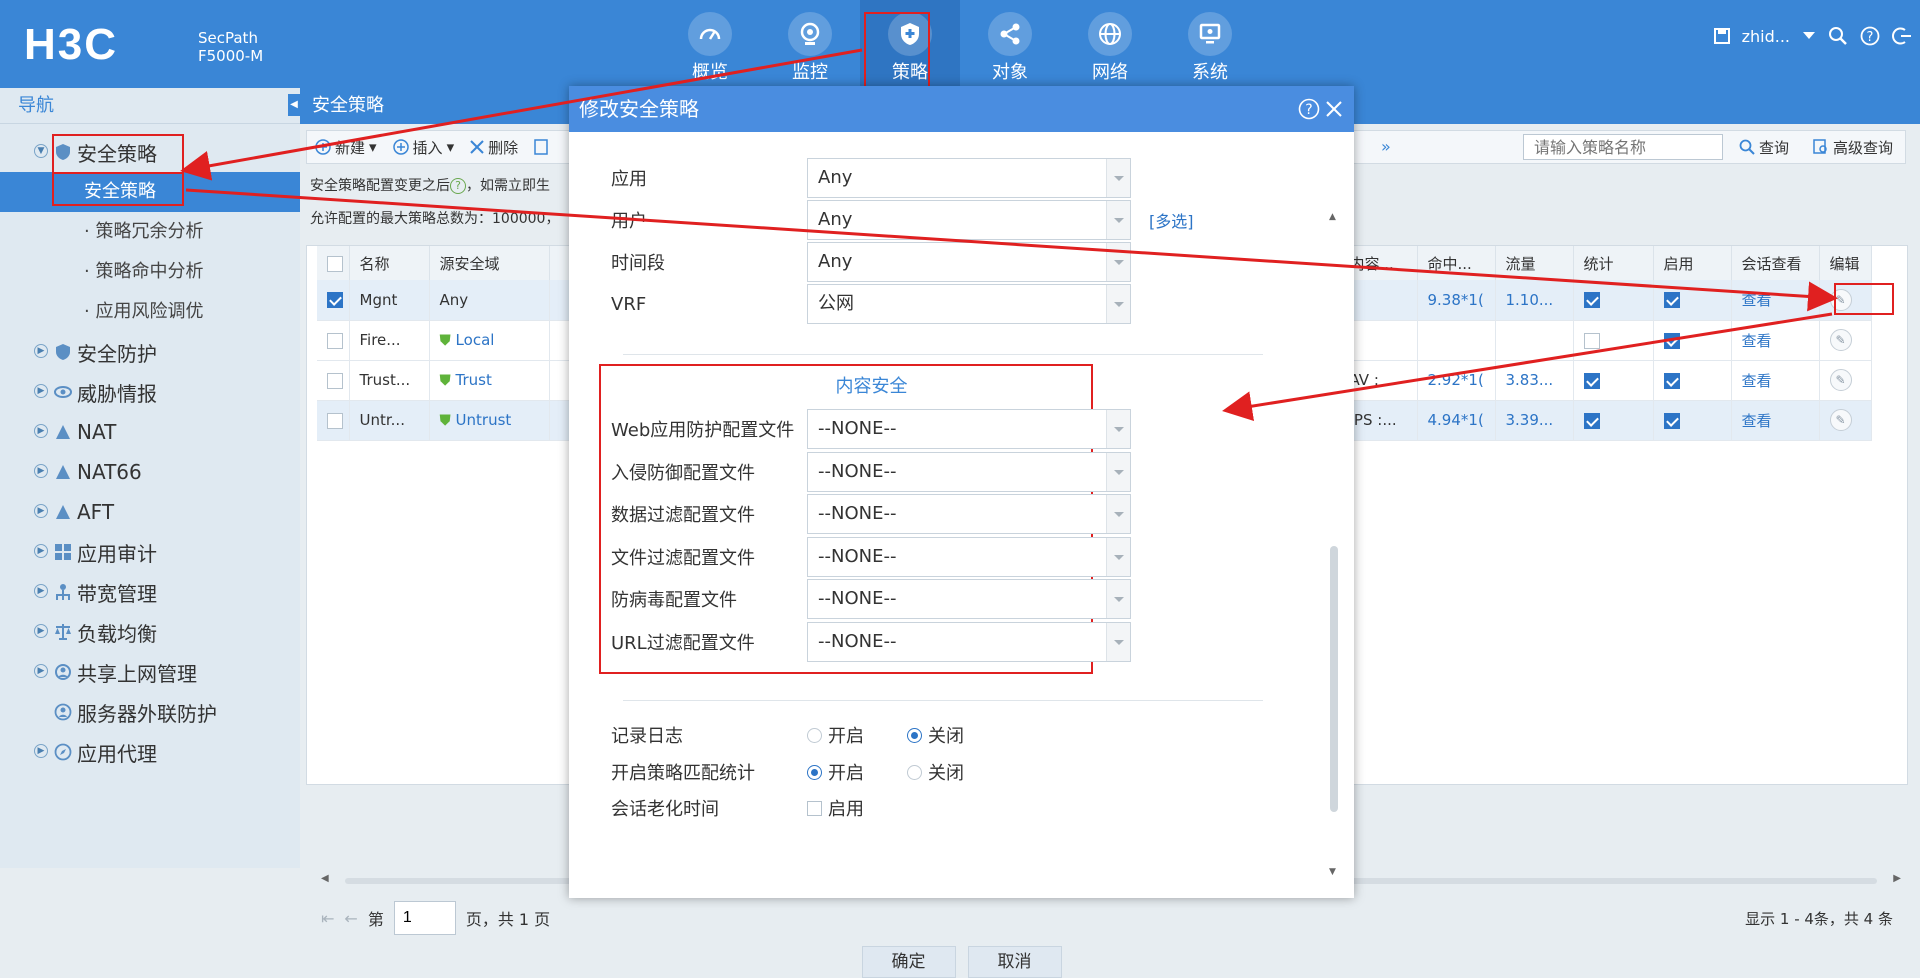  What do you see at coordinates (150, 552) in the screenshot?
I see `sidebar-item-app-audit: ▶ 应用审计` at bounding box center [150, 552].